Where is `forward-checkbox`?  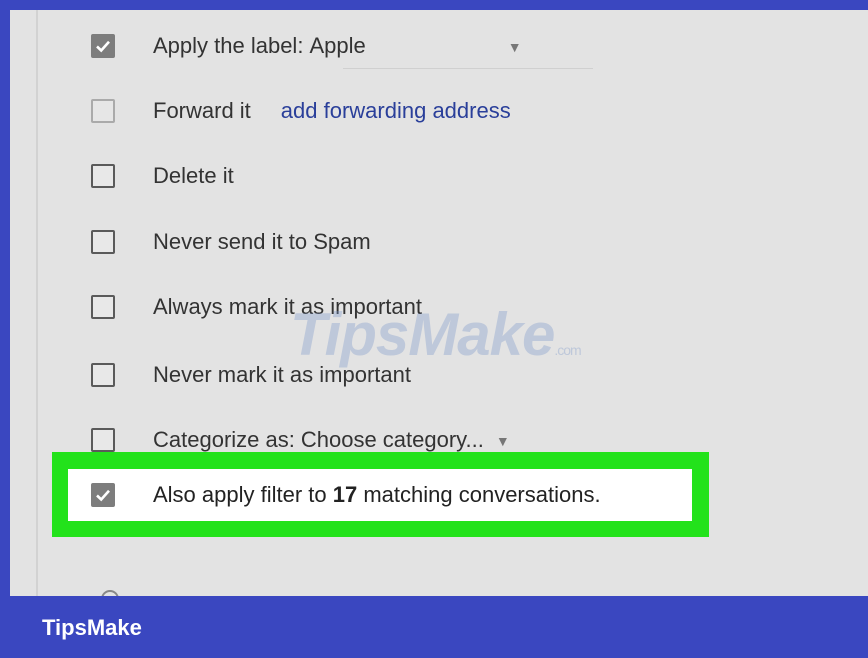 forward-checkbox is located at coordinates (103, 111).